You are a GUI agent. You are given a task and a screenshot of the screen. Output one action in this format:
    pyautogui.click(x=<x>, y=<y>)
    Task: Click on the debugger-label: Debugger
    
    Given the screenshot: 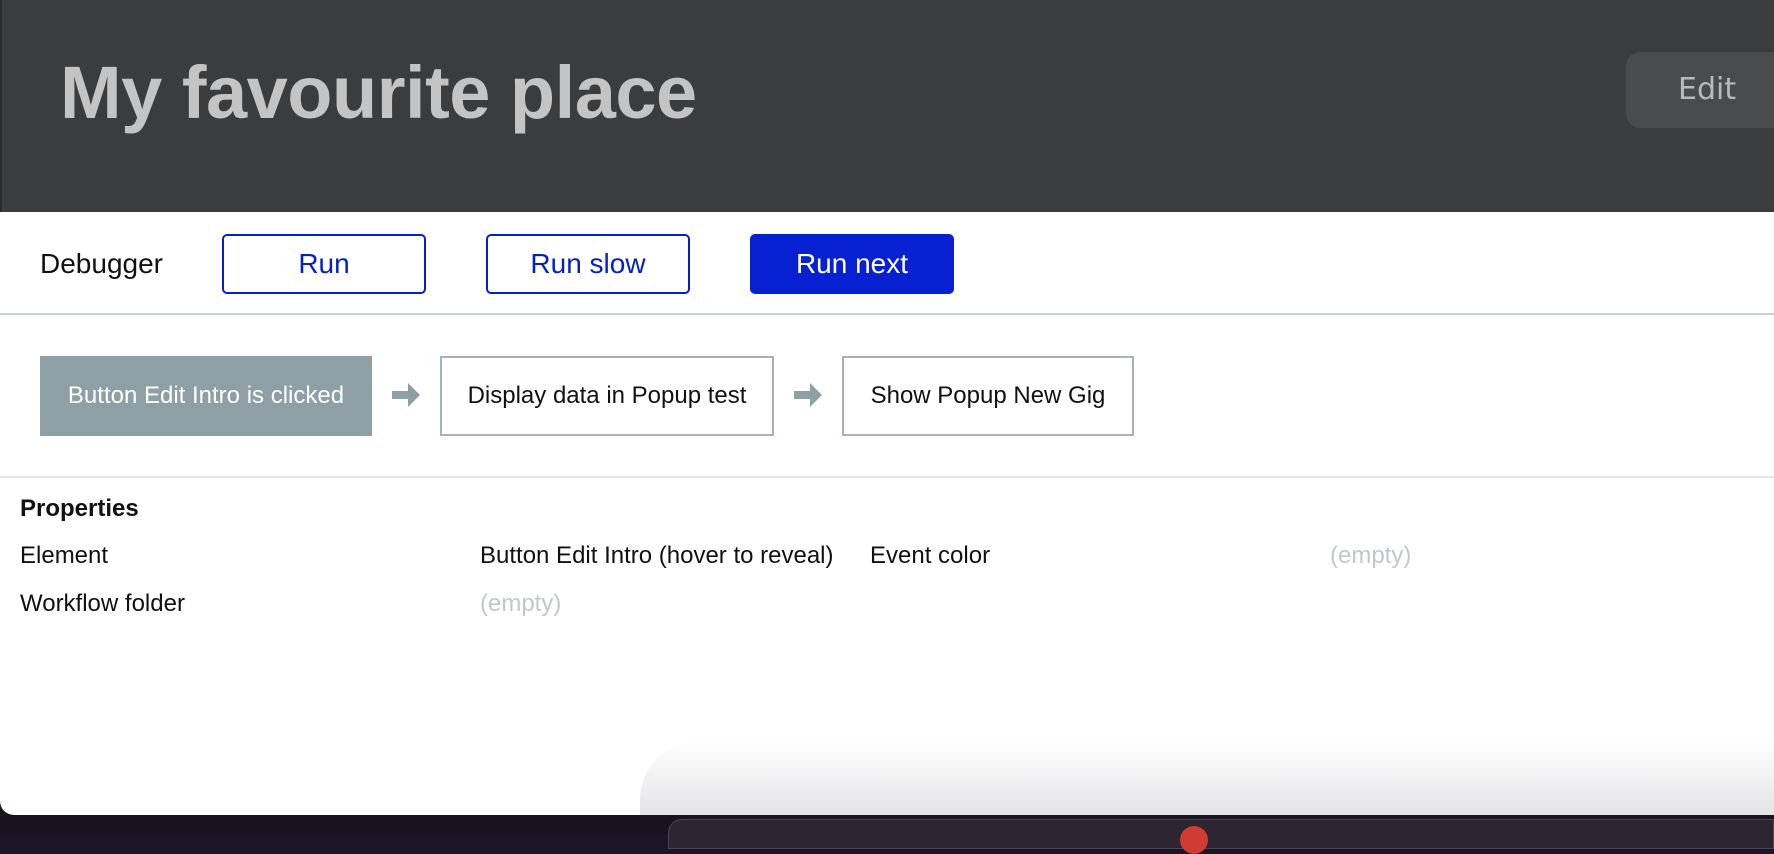 What is the action you would take?
    pyautogui.click(x=101, y=263)
    